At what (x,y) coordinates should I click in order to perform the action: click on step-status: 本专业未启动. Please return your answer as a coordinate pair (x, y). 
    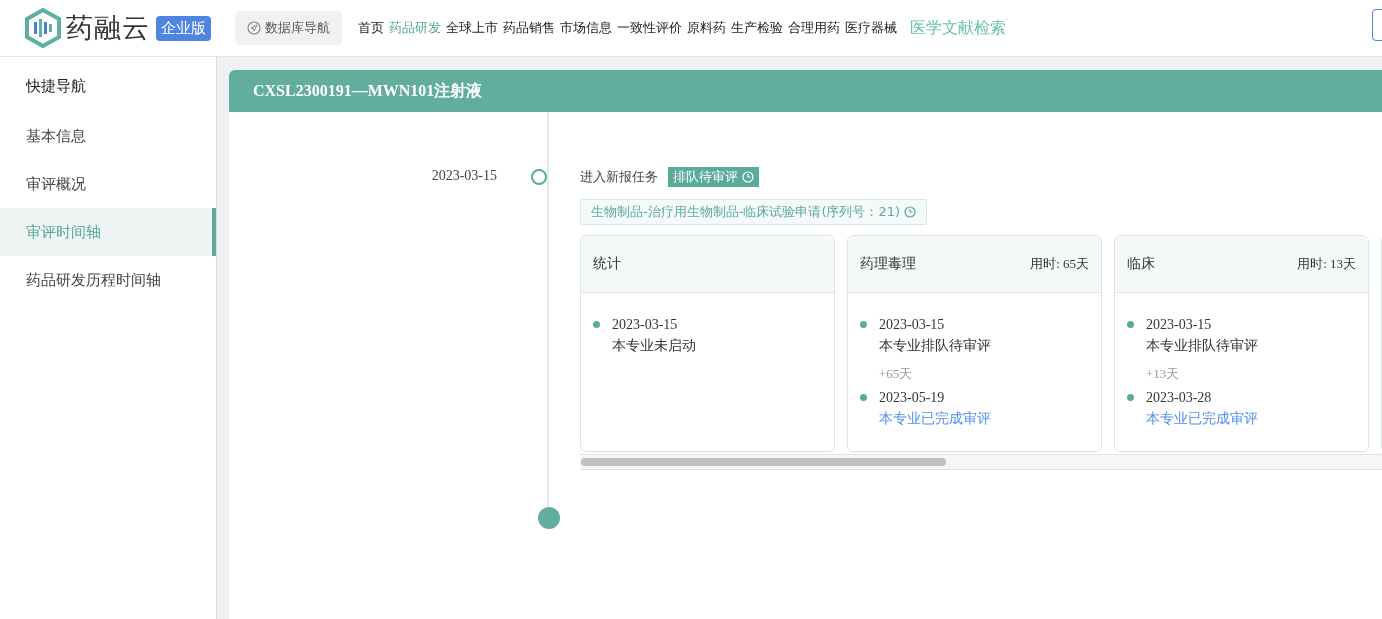
    Looking at the image, I should click on (654, 345).